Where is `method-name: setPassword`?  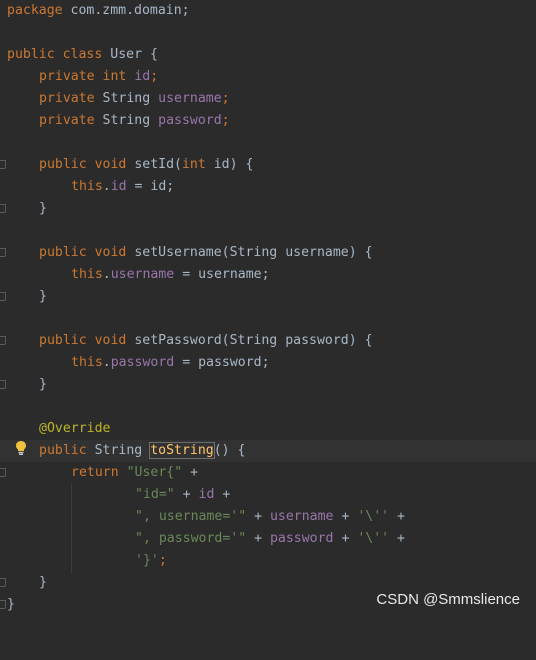
method-name: setPassword is located at coordinates (178, 340).